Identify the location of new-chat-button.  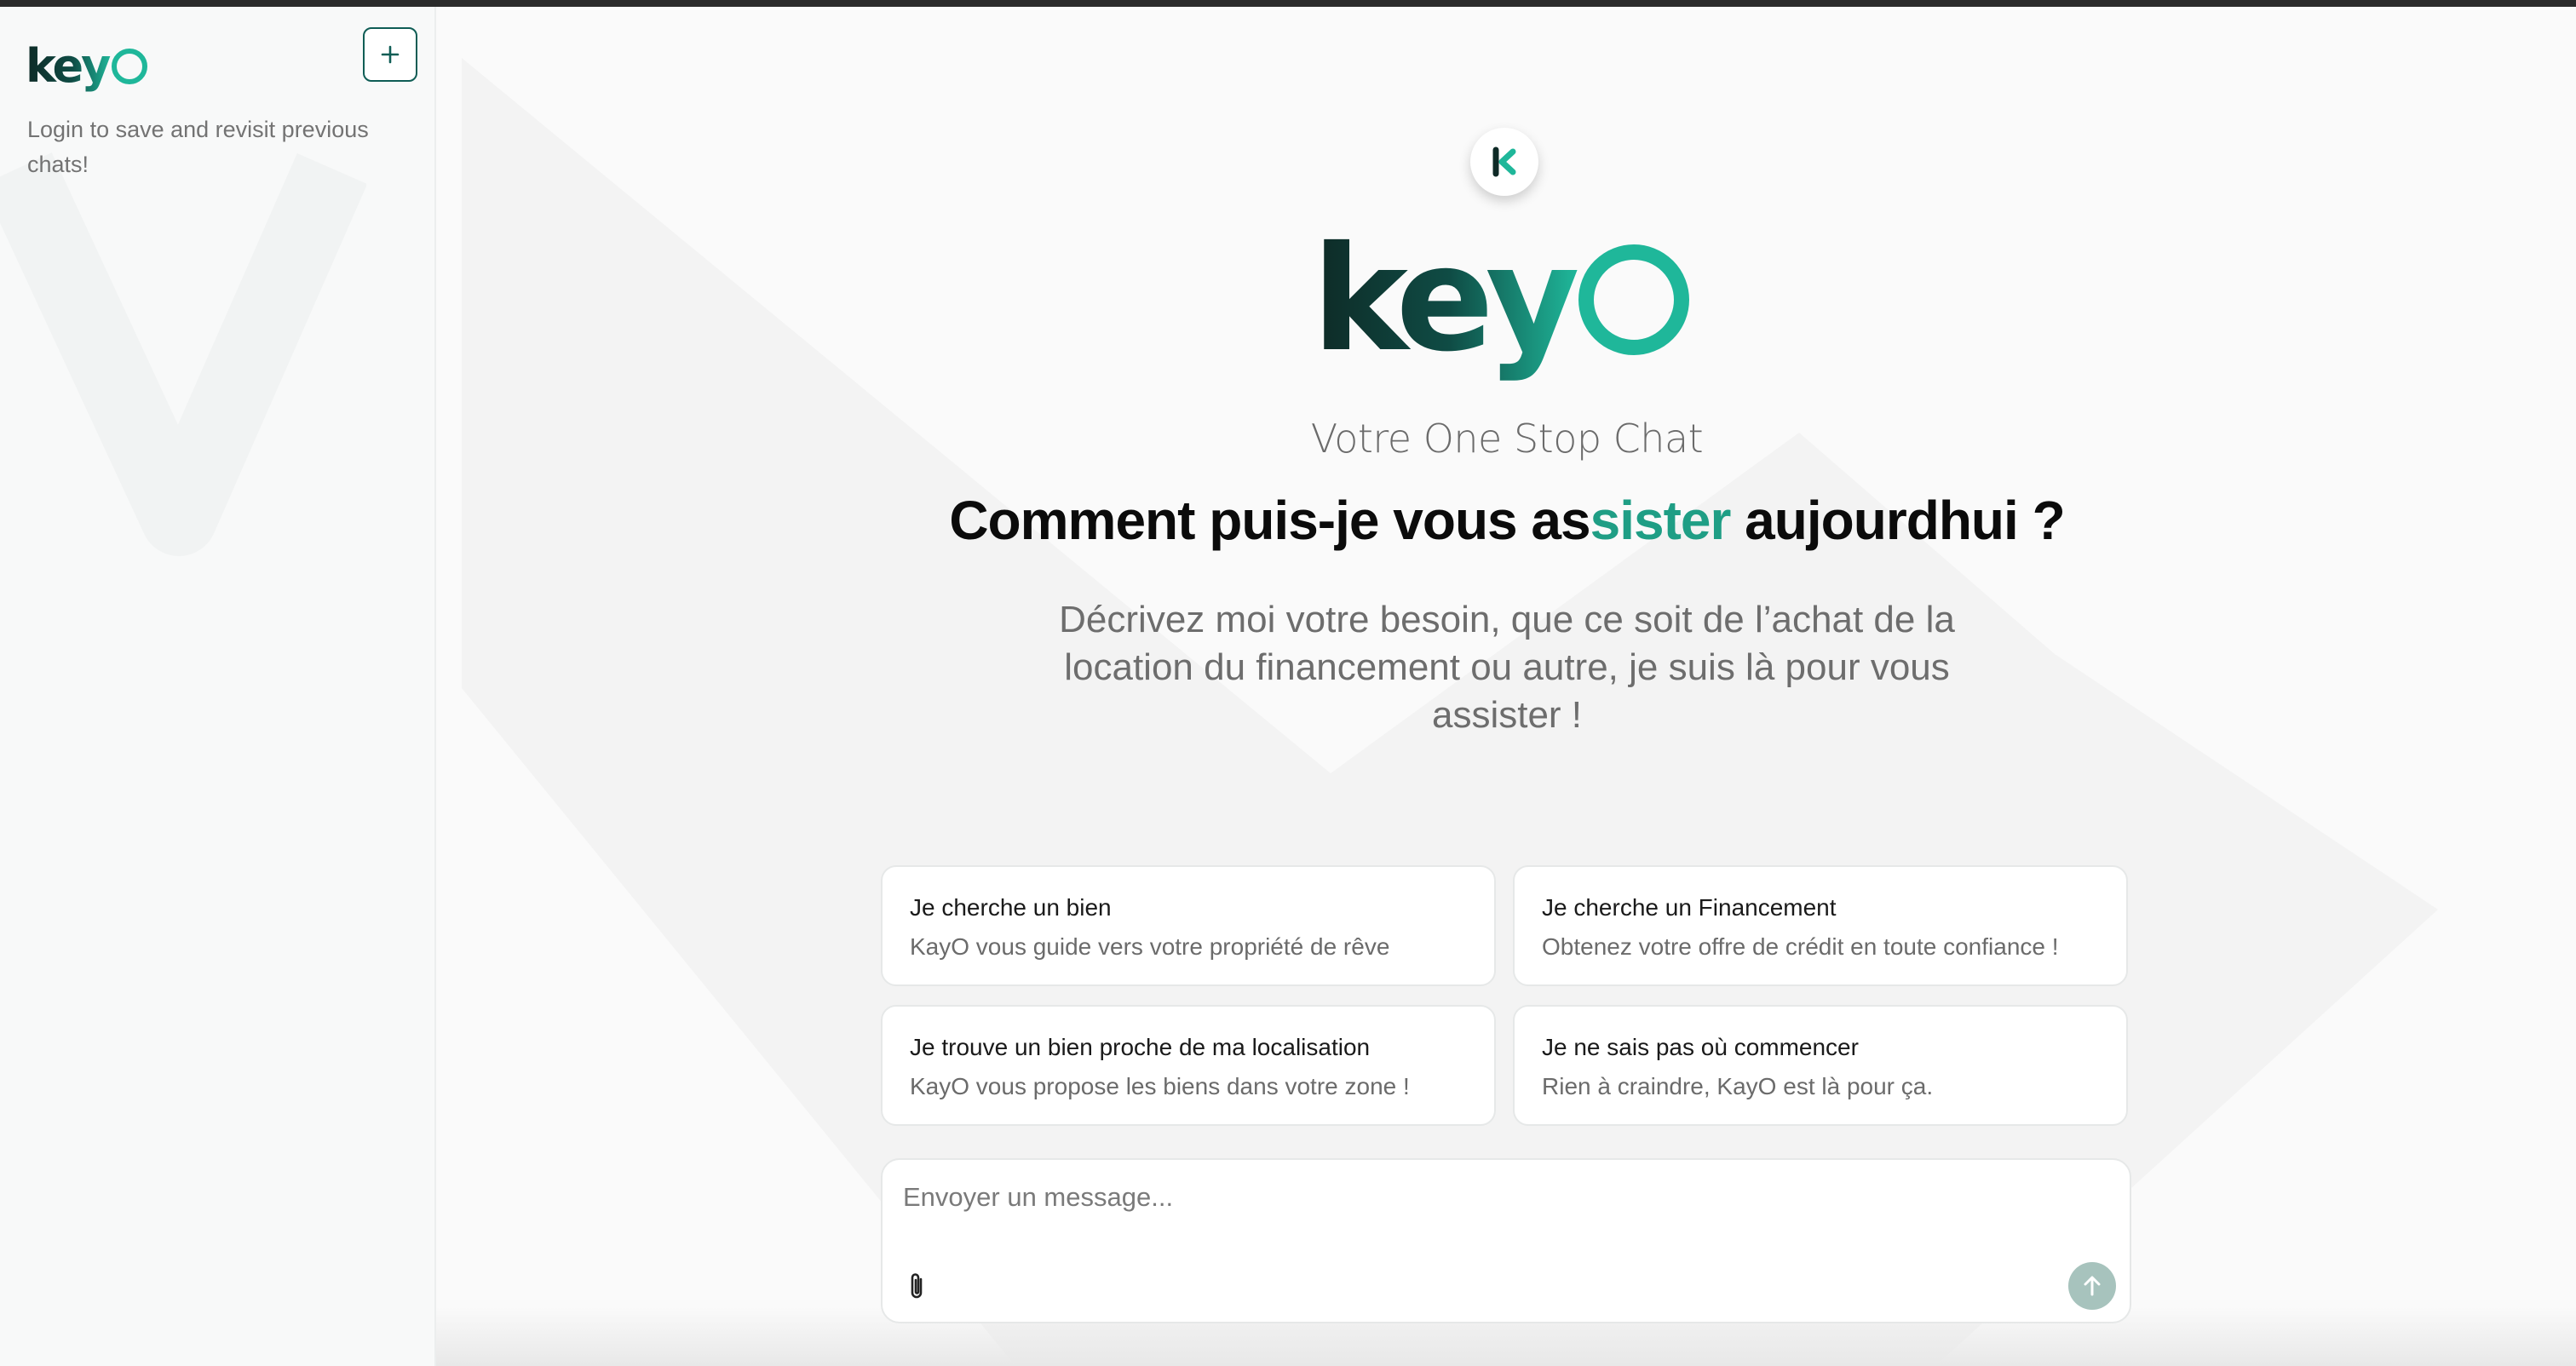
(390, 55).